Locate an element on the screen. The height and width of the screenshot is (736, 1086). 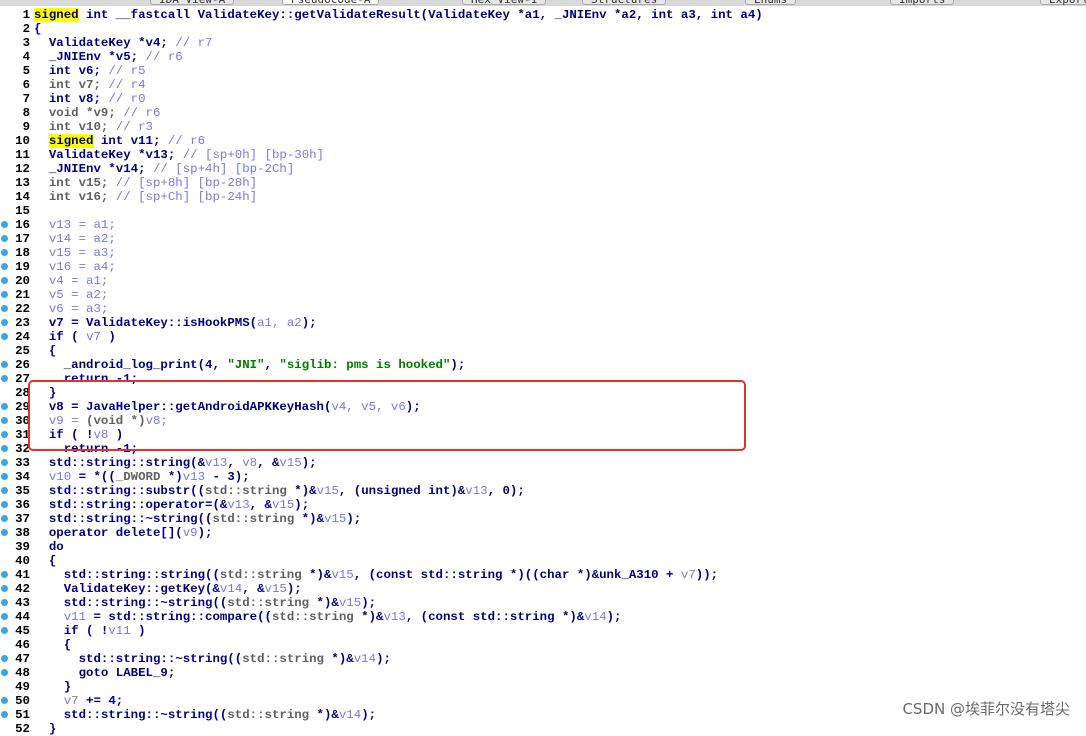
code-token: void *v9; is located at coordinates (79, 113).